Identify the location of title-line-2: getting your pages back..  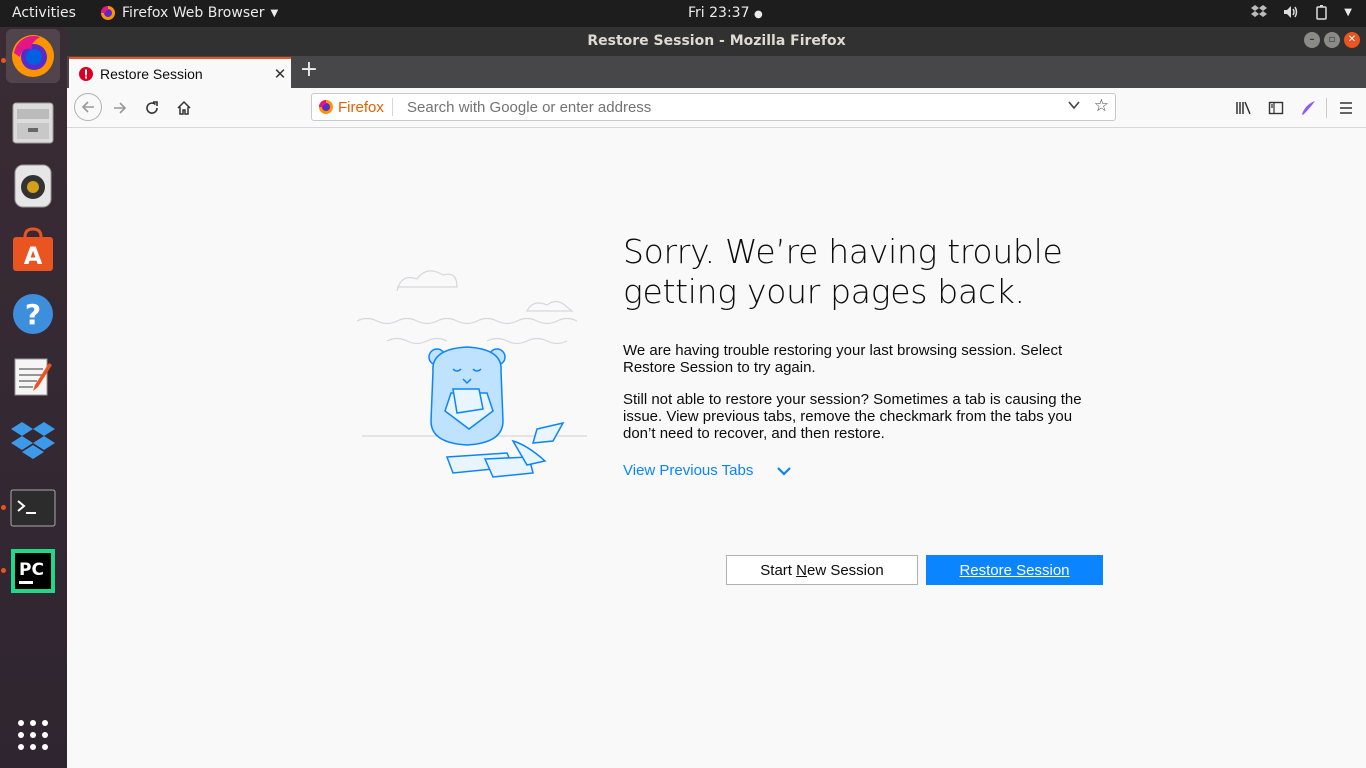
(824, 291).